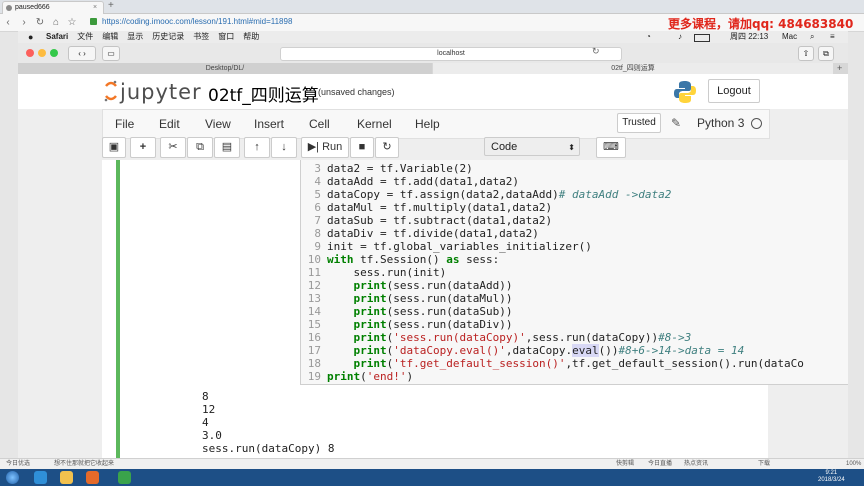 The height and width of the screenshot is (486, 864). What do you see at coordinates (839, 68) in the screenshot?
I see `safari-new-tab-icon: +` at bounding box center [839, 68].